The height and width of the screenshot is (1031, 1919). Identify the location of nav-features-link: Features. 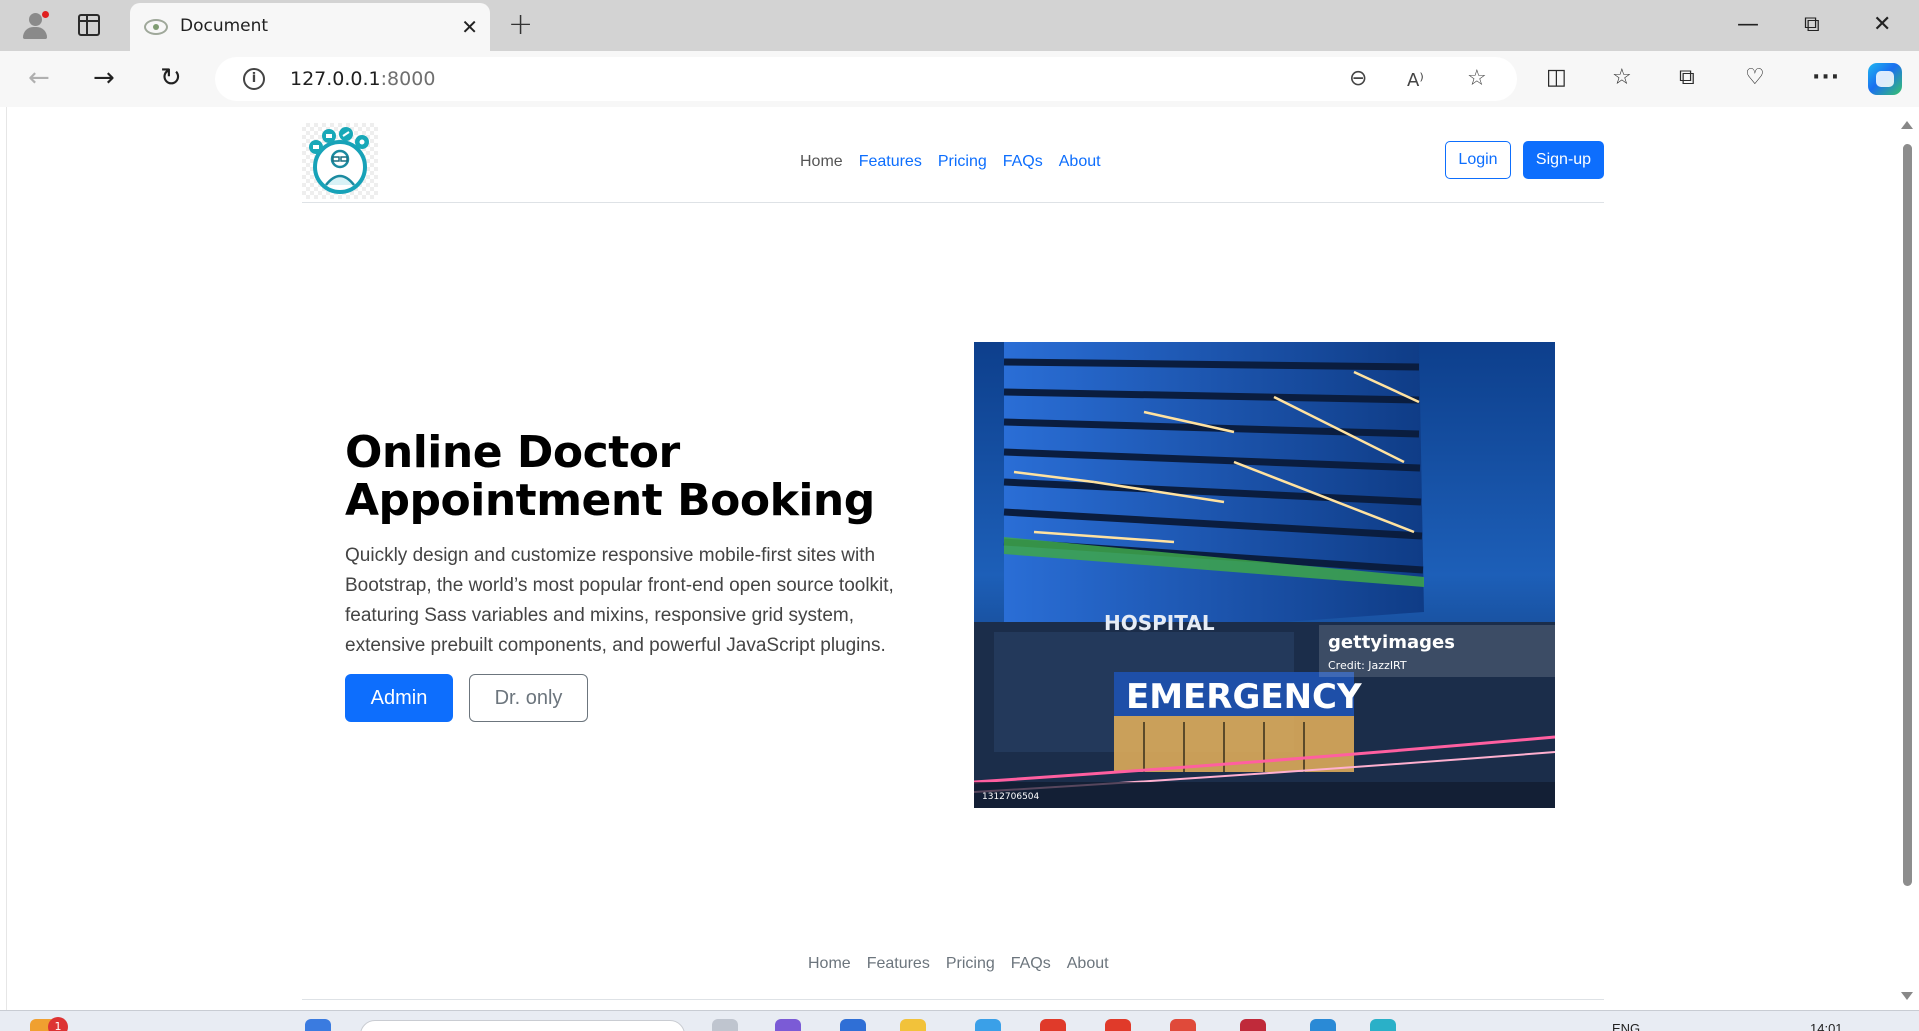
(890, 162).